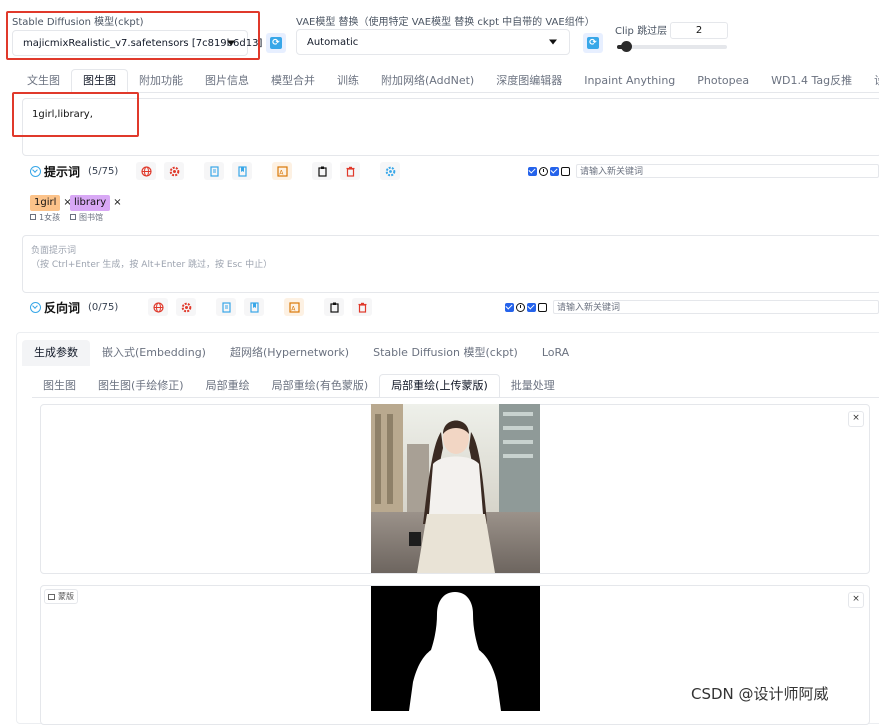 The image size is (879, 725). I want to click on tab-main-4: 模型合并, so click(293, 81).